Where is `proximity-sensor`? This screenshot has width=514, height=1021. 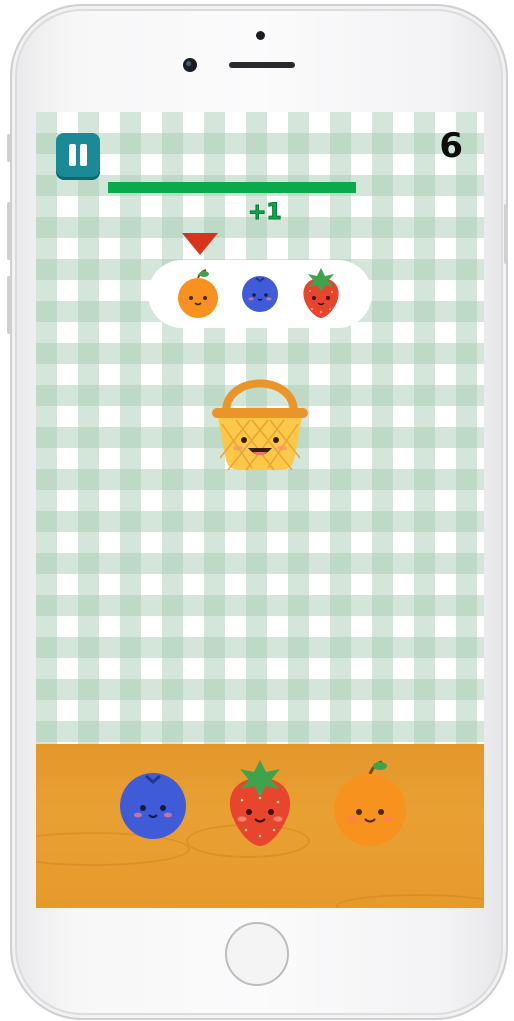
proximity-sensor is located at coordinates (260, 35).